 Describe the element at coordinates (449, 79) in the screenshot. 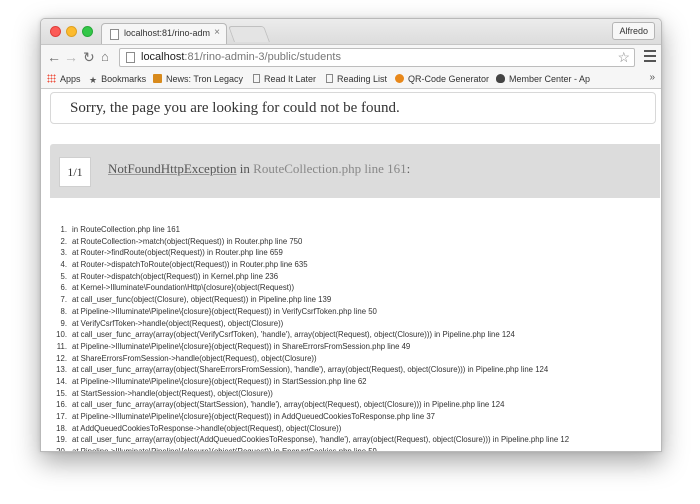

I see `bookmark-label: QR-Code Generator` at that location.